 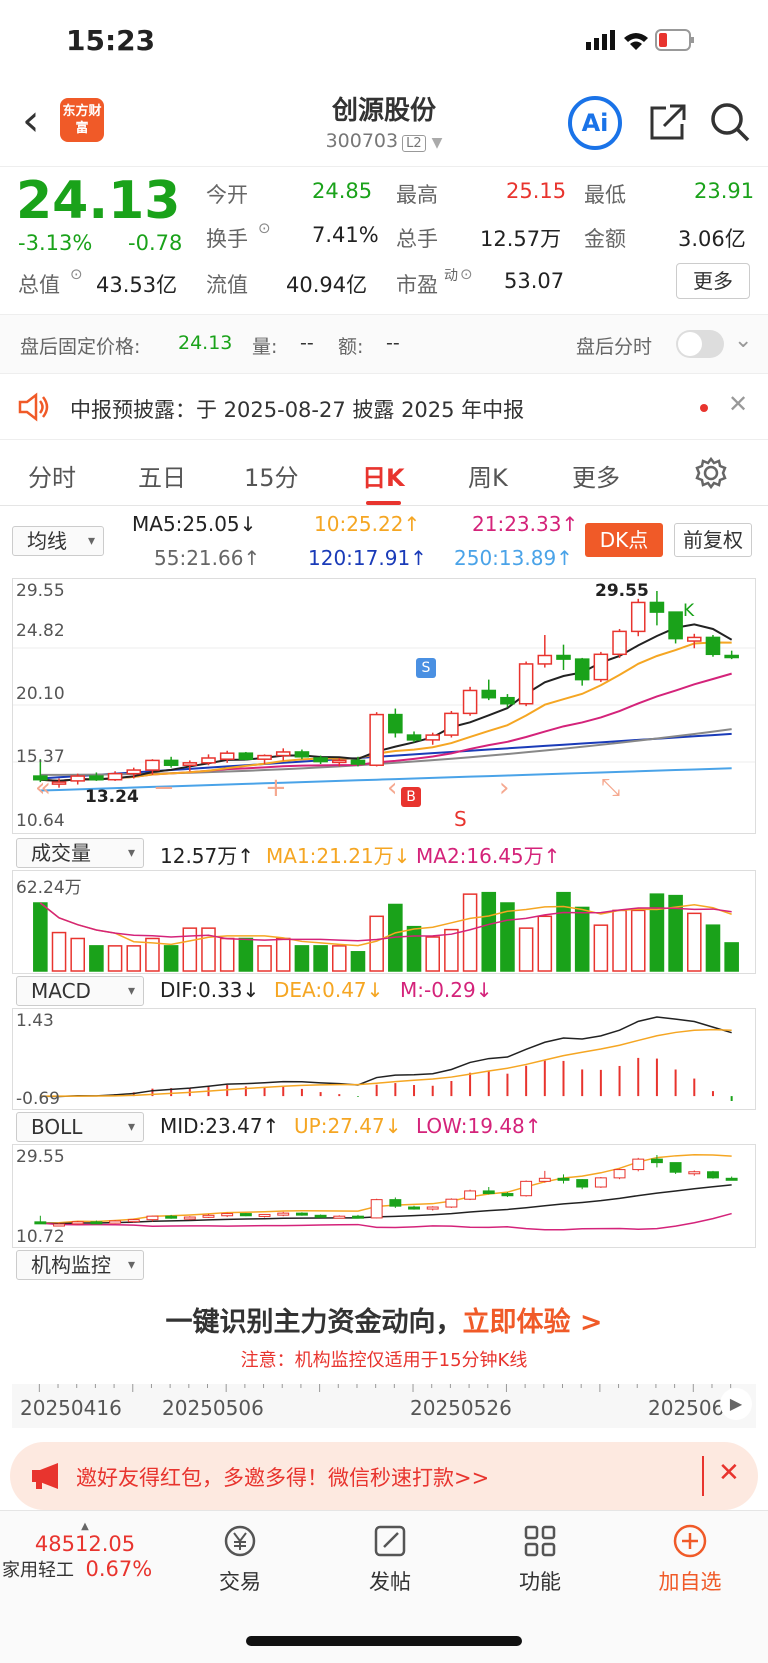 What do you see at coordinates (426, 668) in the screenshot?
I see `sell-marker: S` at bounding box center [426, 668].